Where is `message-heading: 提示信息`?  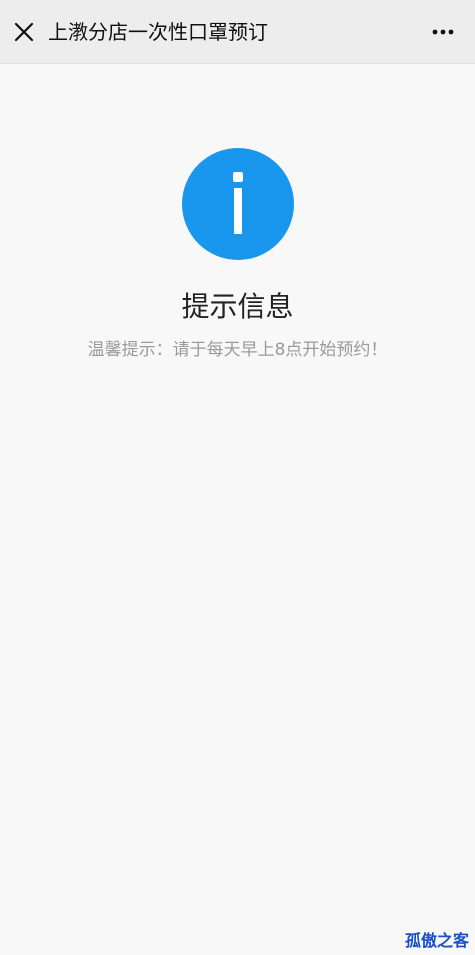
message-heading: 提示信息 is located at coordinates (237, 306).